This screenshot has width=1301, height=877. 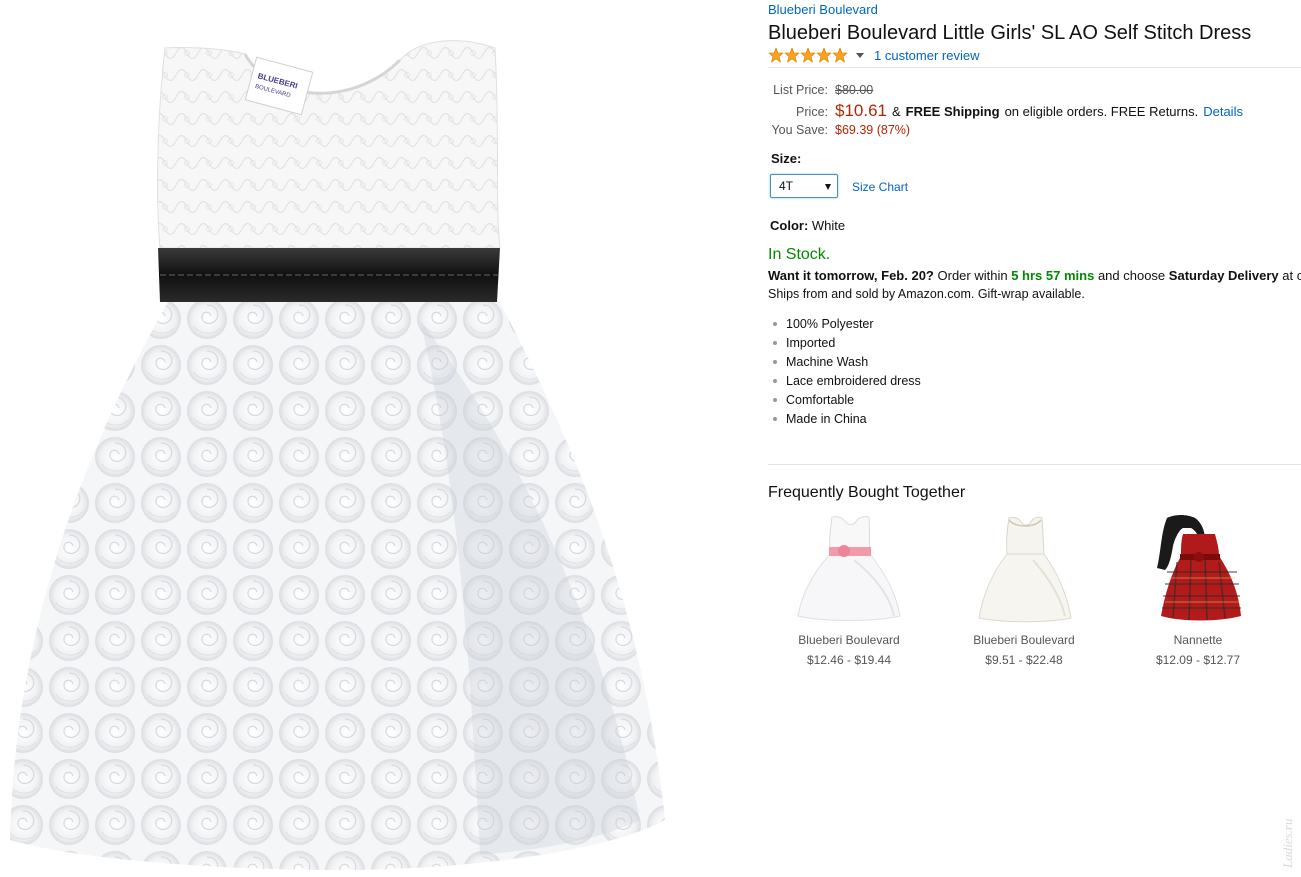 I want to click on star-rating, so click(x=808, y=55).